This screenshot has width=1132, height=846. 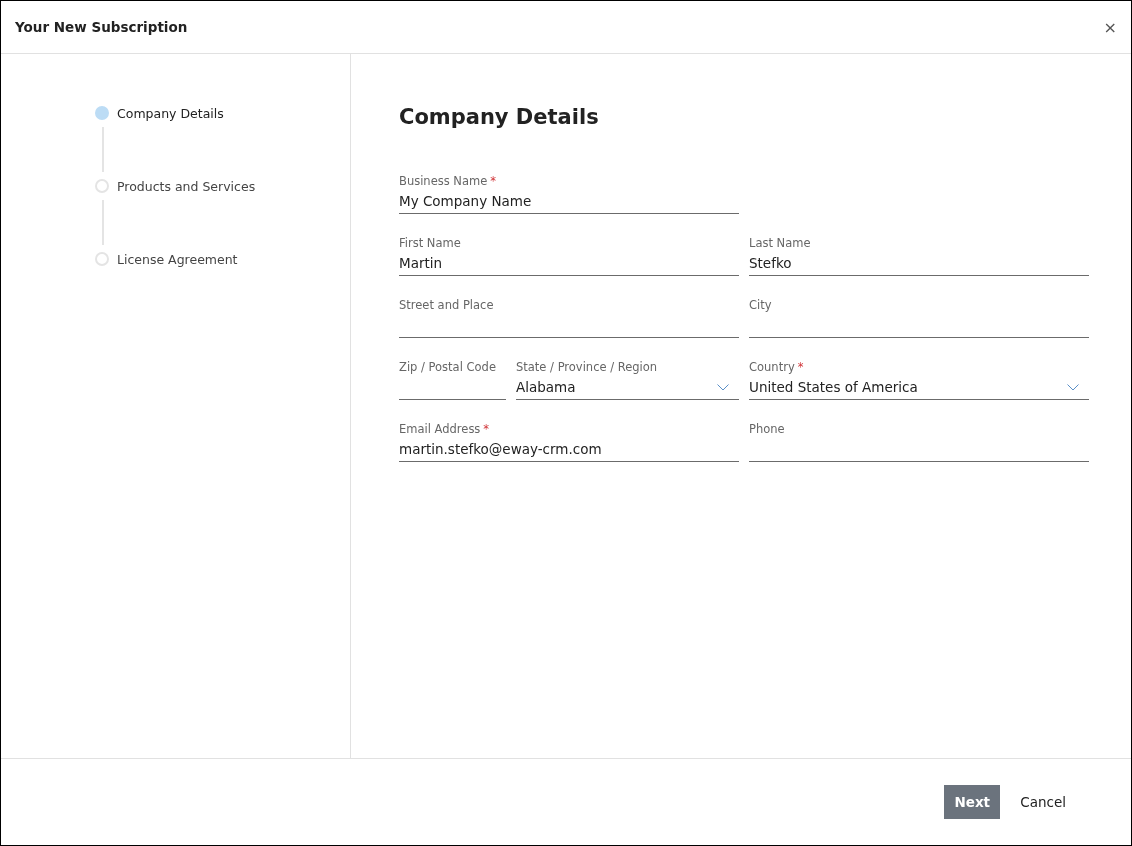 I want to click on field-label: Phone, so click(x=767, y=429).